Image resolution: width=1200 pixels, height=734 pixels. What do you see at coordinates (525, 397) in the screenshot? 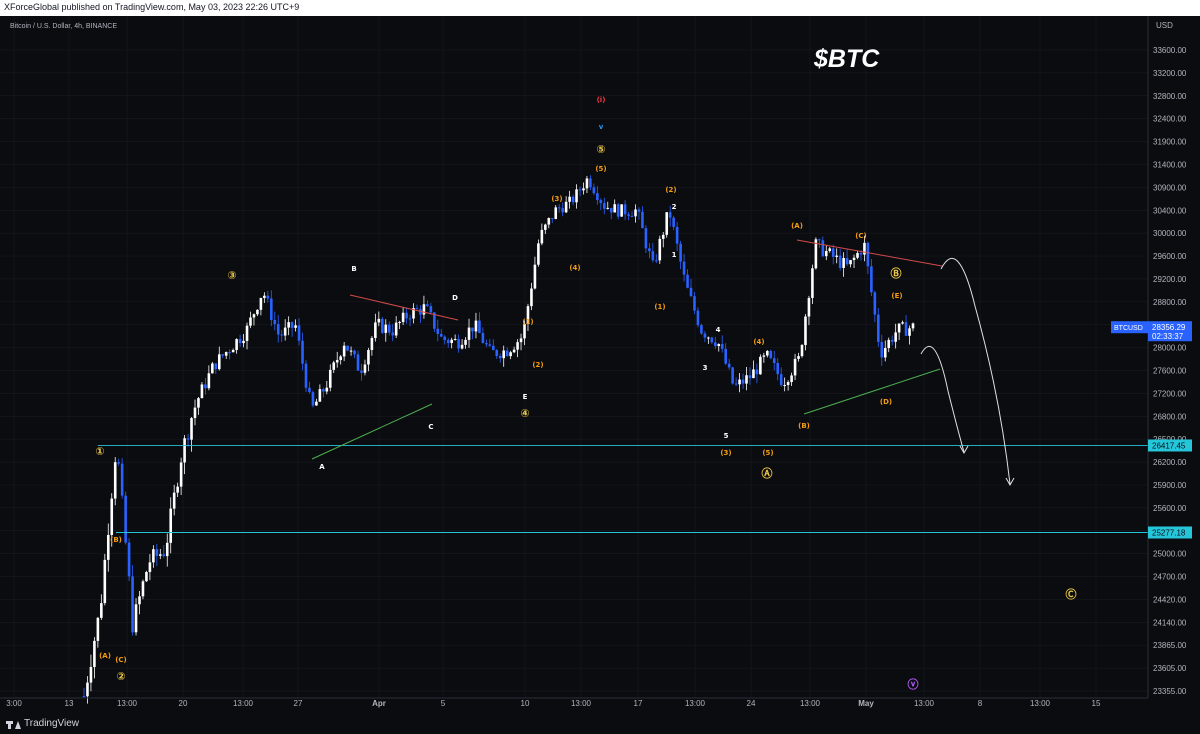
I see `wave-label: E` at bounding box center [525, 397].